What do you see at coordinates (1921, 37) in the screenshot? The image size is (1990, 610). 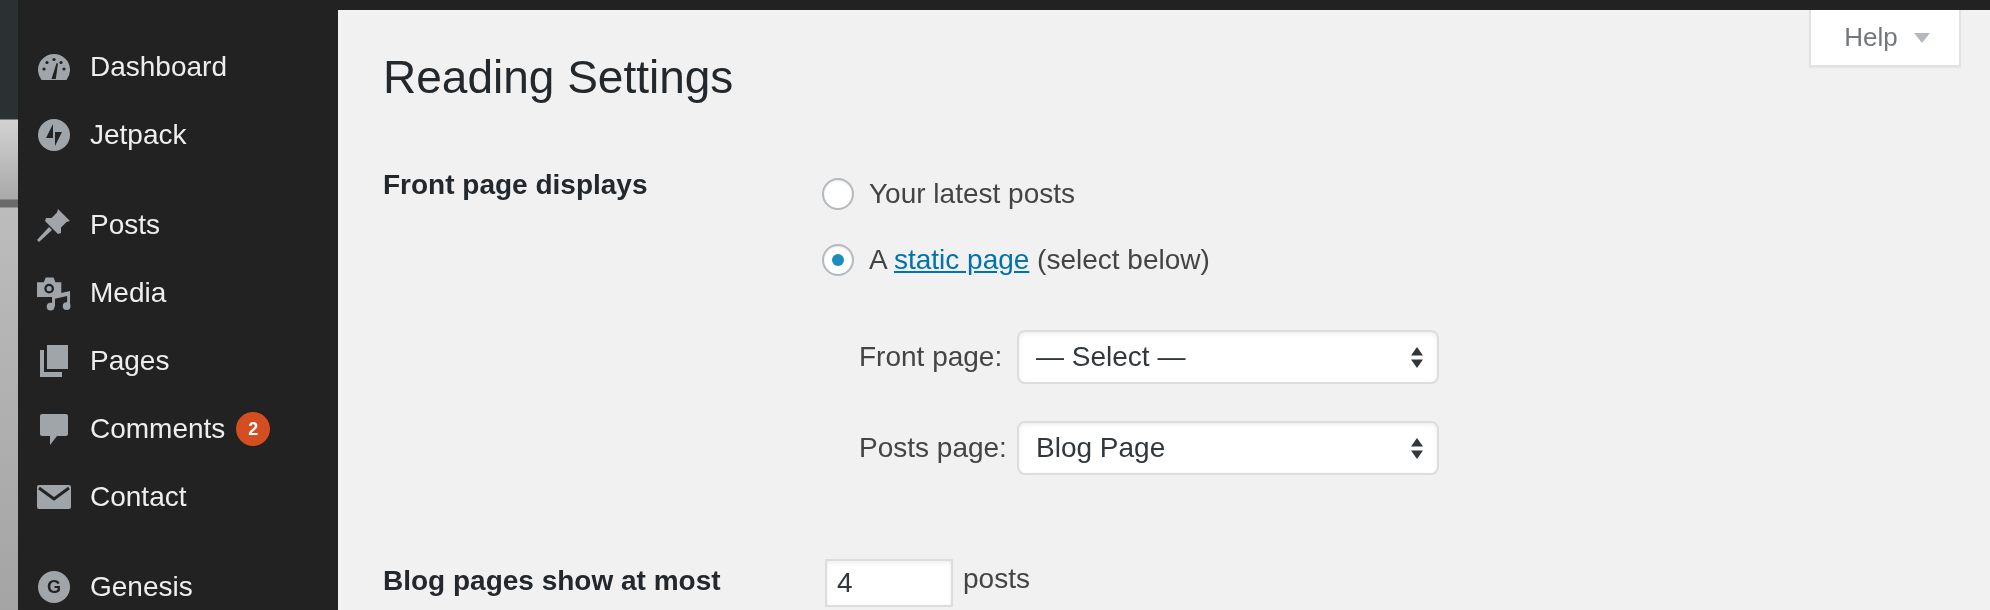 I see `caret-down-icon` at bounding box center [1921, 37].